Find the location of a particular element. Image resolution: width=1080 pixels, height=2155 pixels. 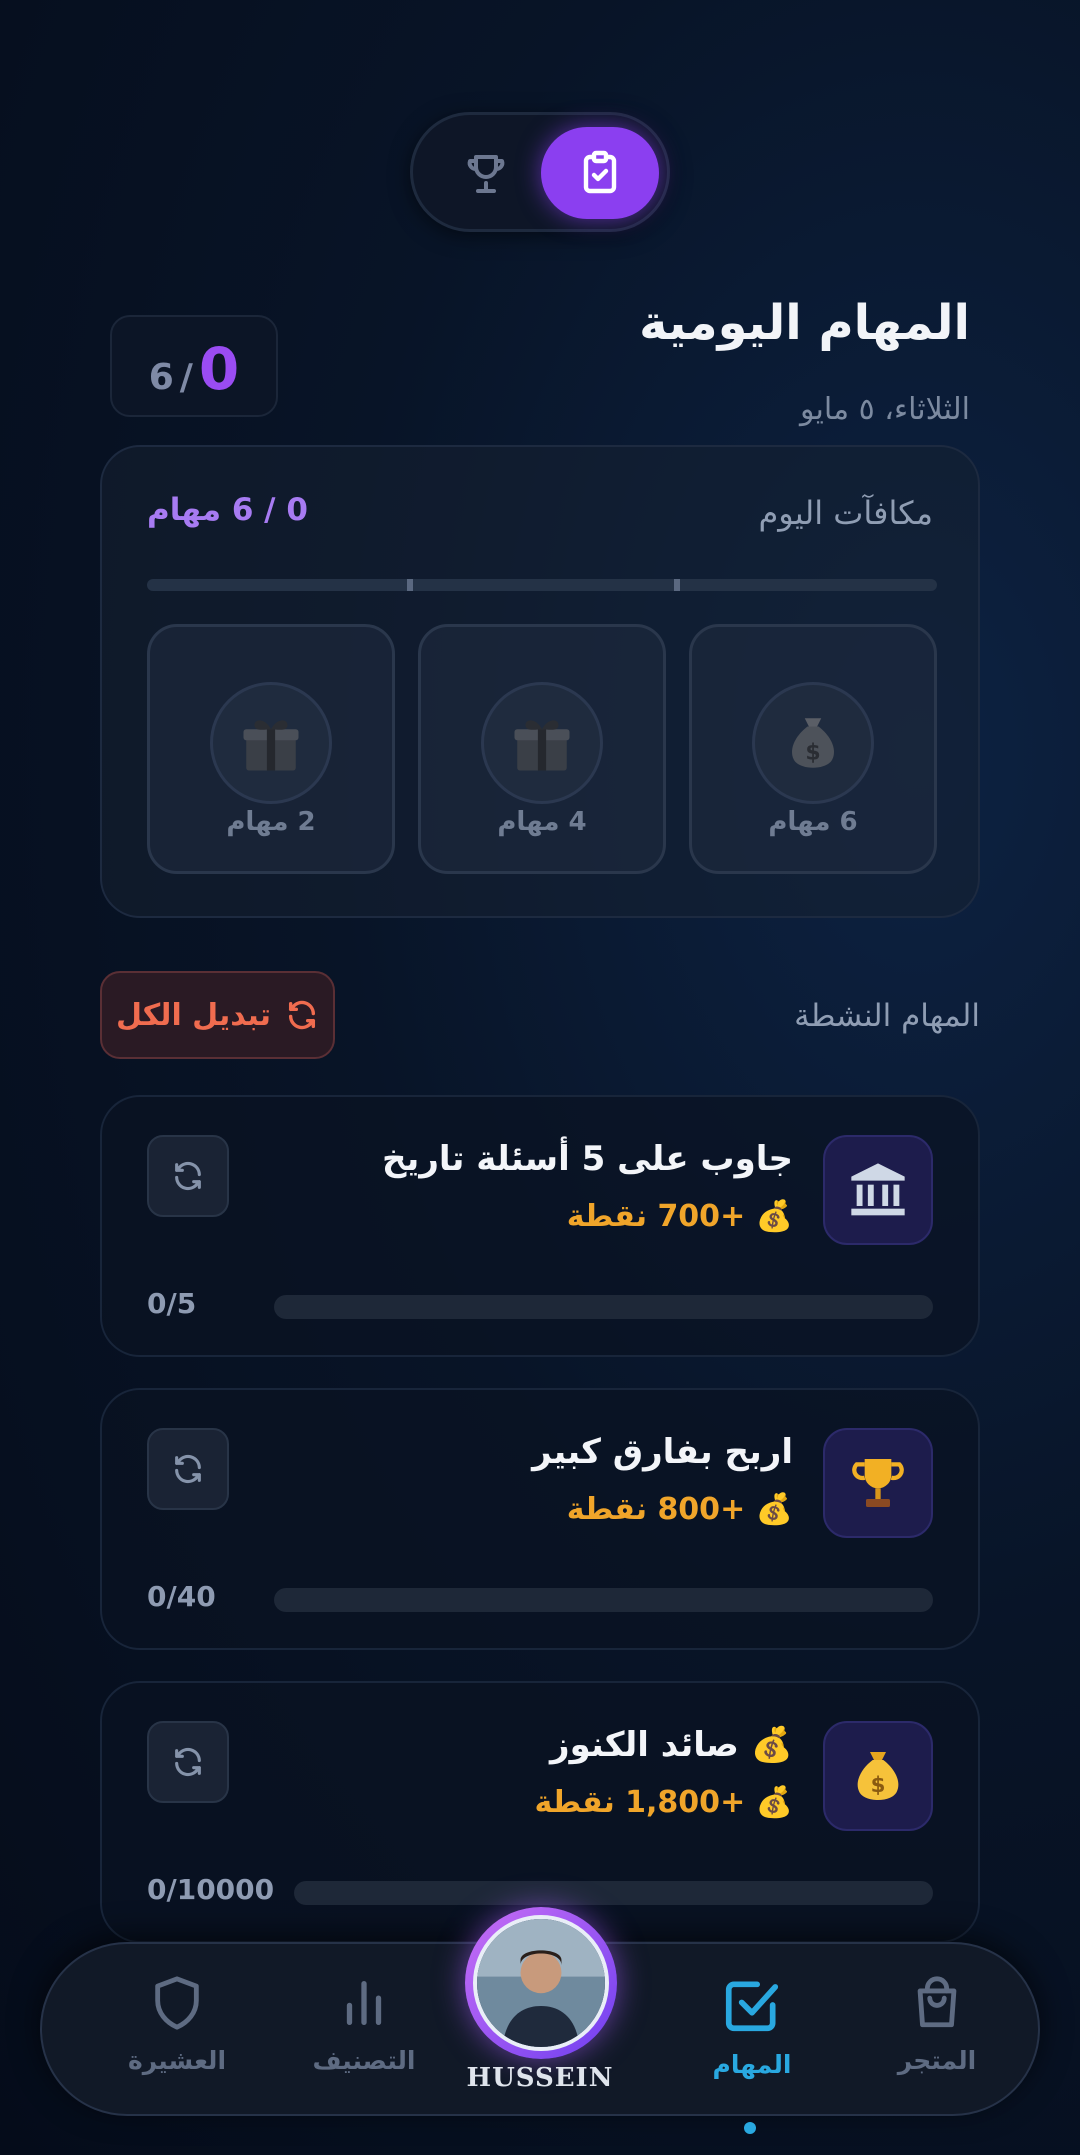

page-date: الثلاثاء، ٥ مايو is located at coordinates (885, 409).